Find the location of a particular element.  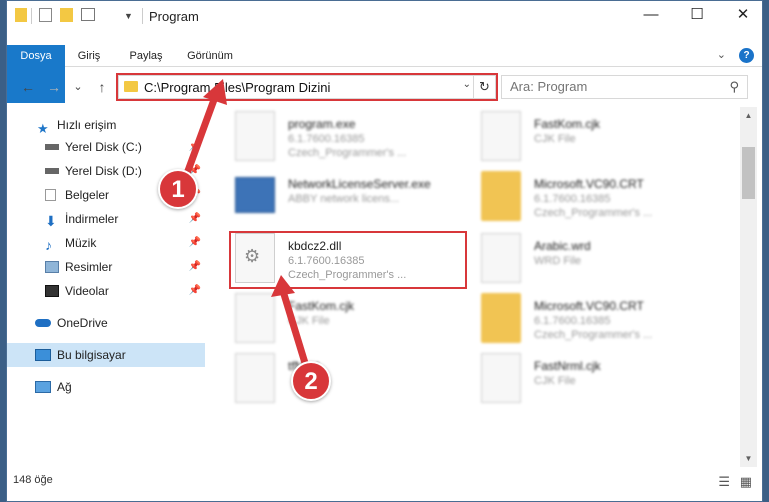

back-button: ← is located at coordinates (28, 87).